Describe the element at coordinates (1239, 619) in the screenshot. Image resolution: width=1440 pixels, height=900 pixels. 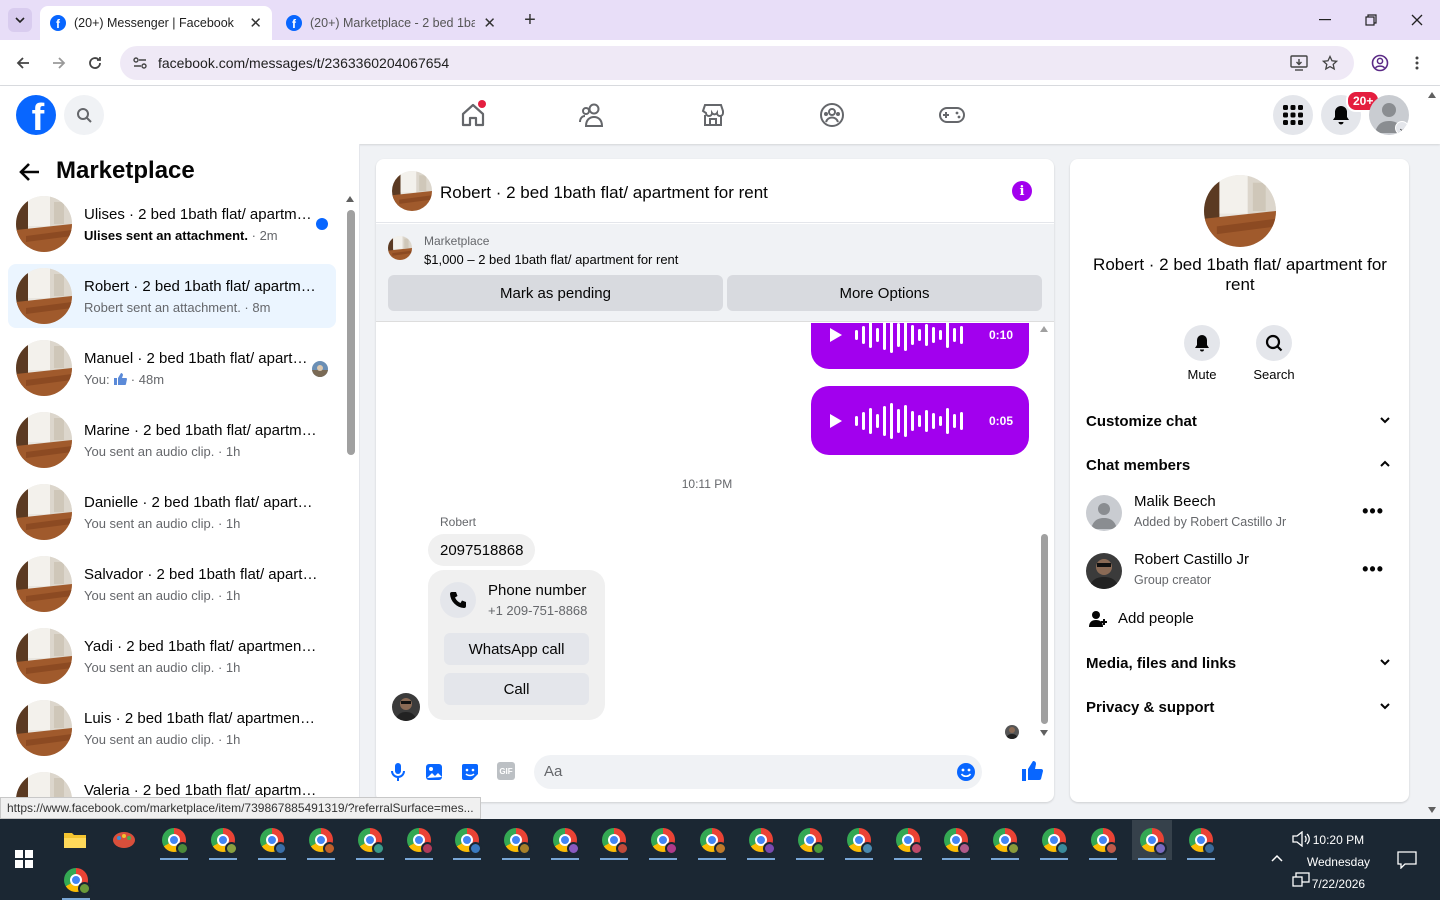
I see `add-people-button: Add people` at that location.